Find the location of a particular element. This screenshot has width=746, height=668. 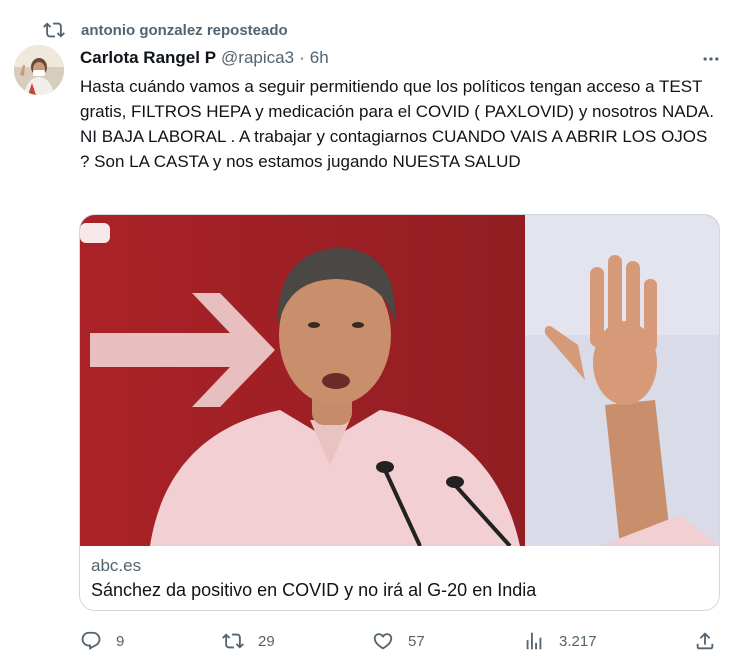

tweet-timestamp: 6h is located at coordinates (319, 58).